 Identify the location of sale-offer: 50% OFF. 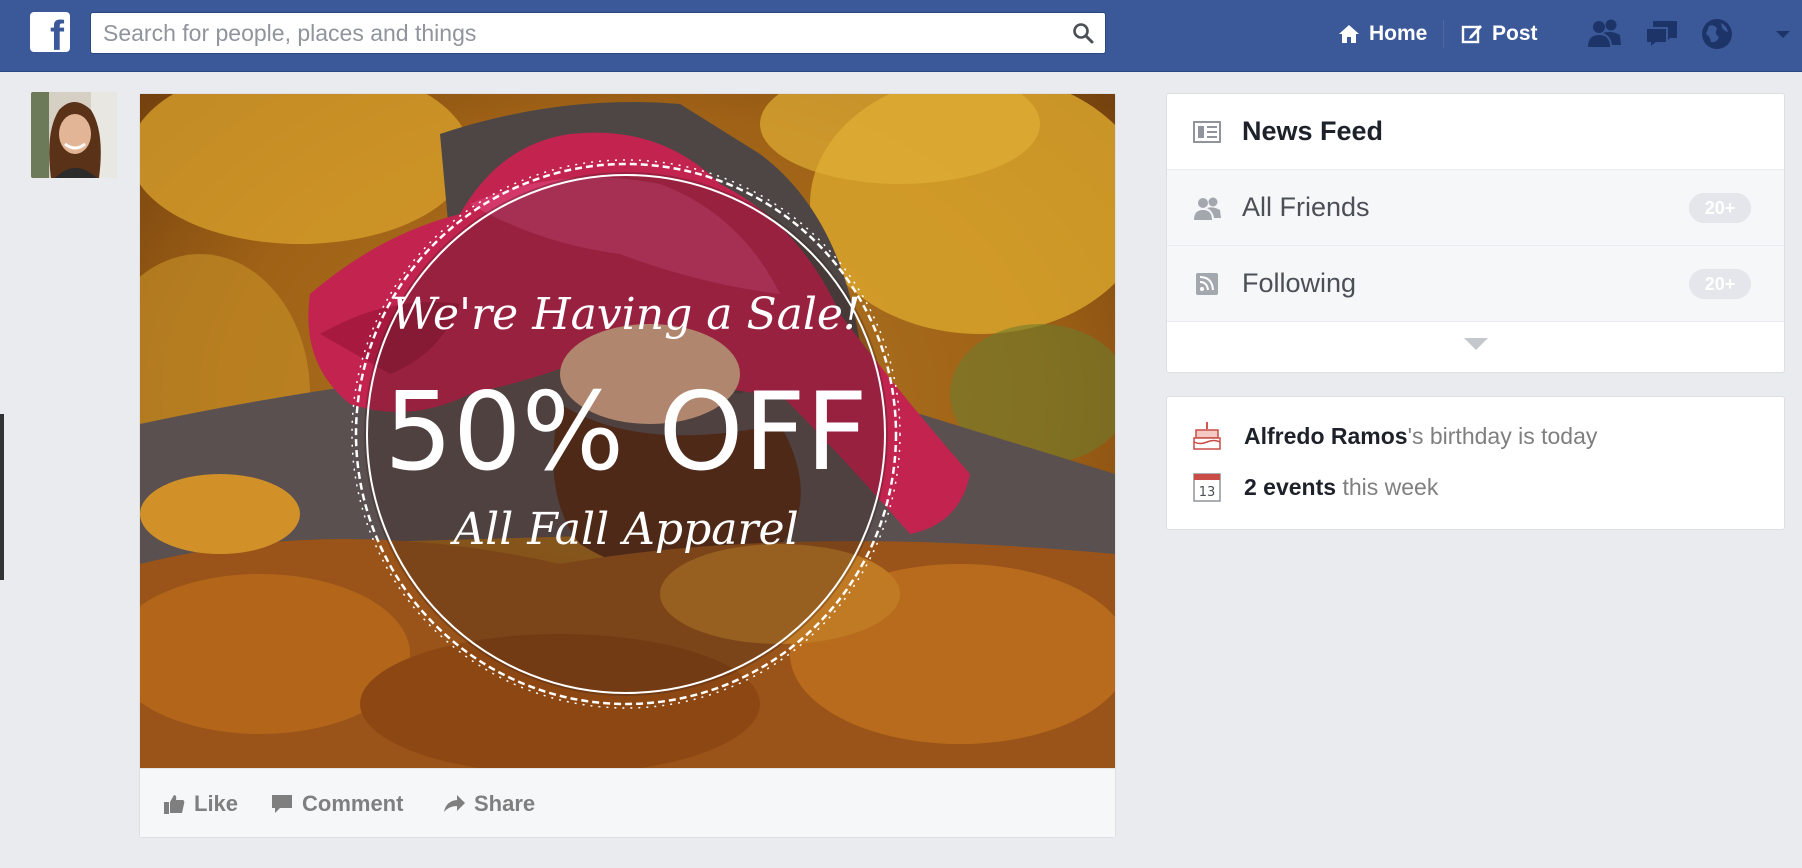
(626, 432).